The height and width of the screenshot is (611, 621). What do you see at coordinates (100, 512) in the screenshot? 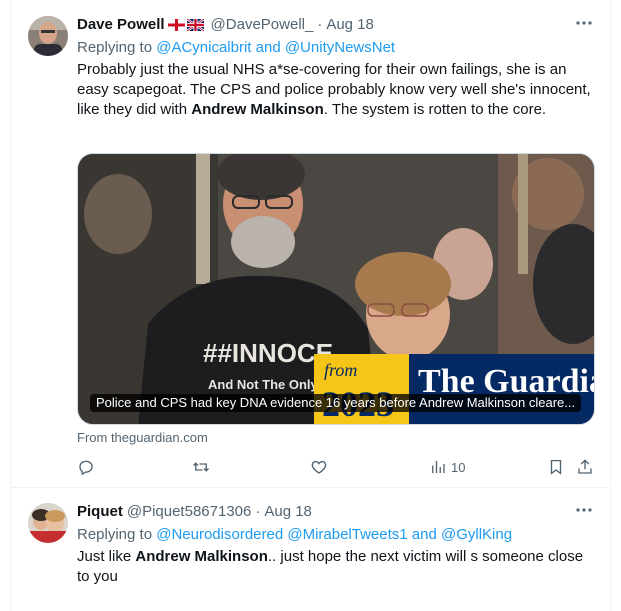
I see `display-name: Piquet` at bounding box center [100, 512].